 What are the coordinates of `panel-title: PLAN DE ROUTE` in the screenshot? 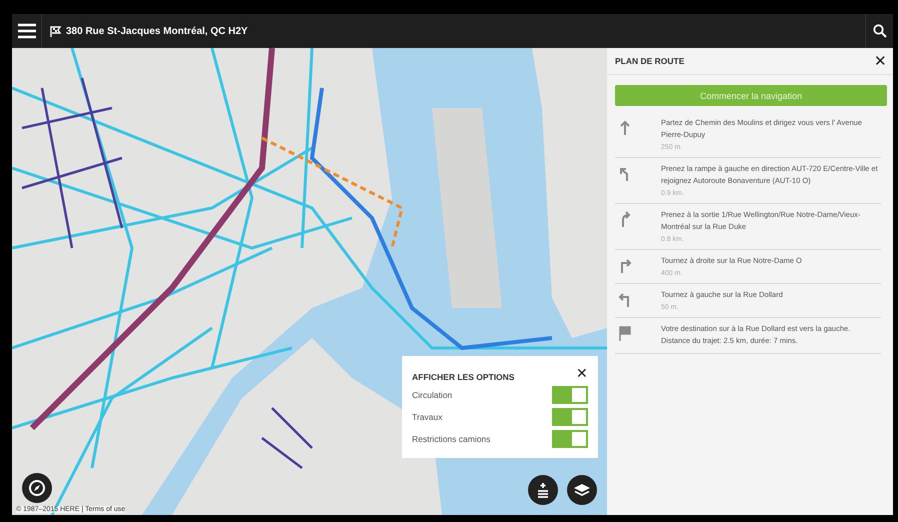 It's located at (649, 61).